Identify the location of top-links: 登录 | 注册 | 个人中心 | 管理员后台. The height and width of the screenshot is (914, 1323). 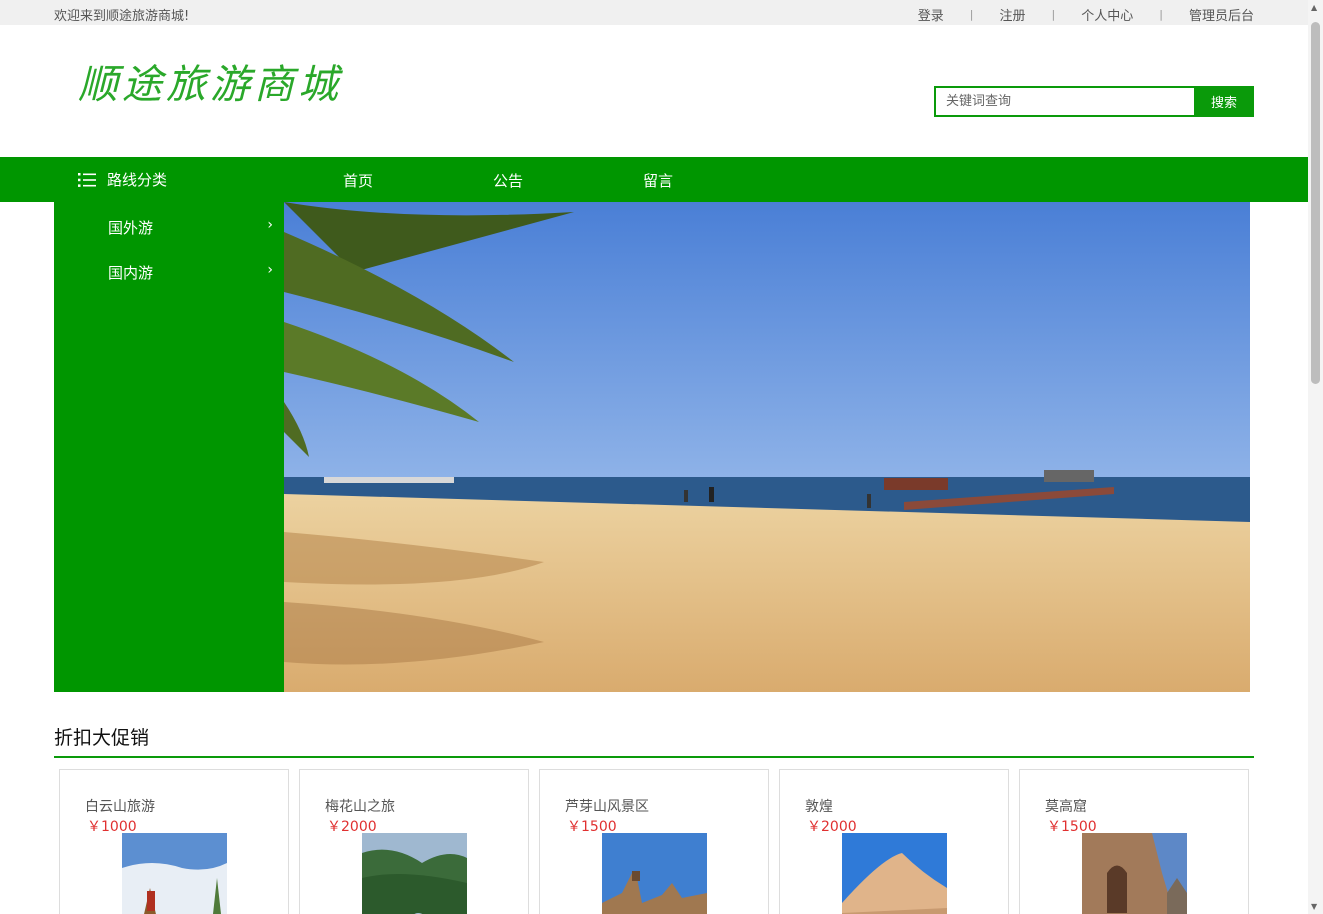
(1086, 14).